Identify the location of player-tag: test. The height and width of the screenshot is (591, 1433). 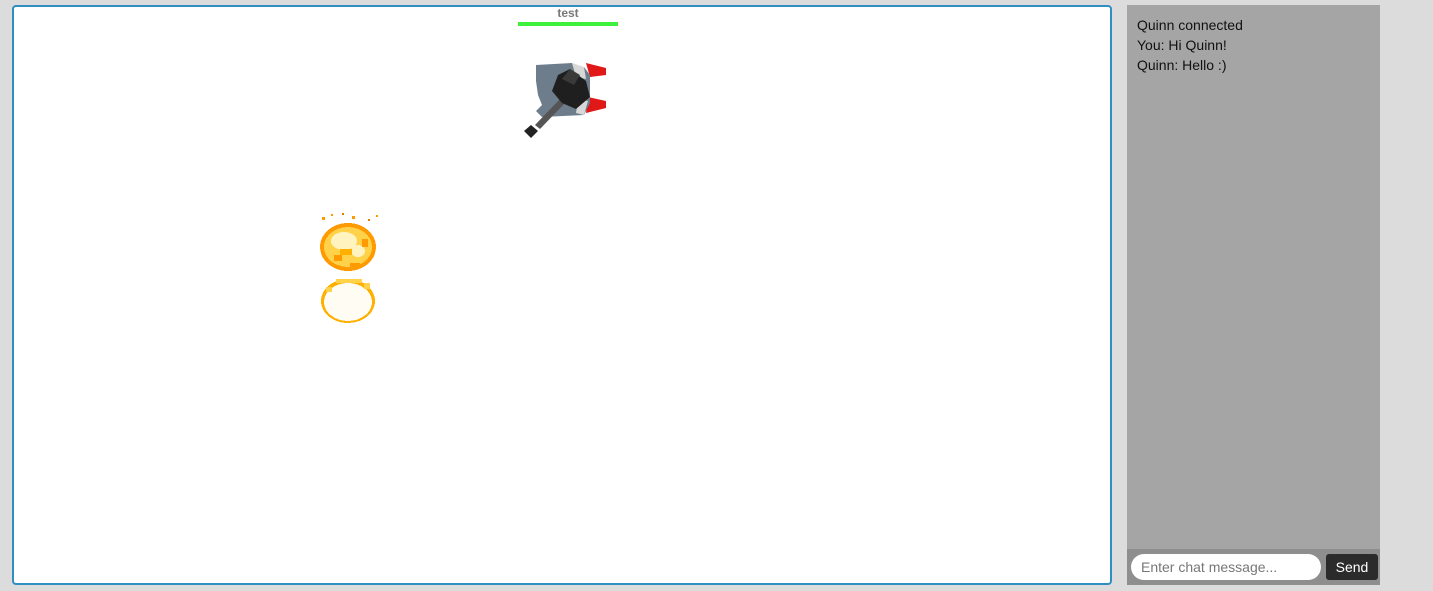
(568, 16).